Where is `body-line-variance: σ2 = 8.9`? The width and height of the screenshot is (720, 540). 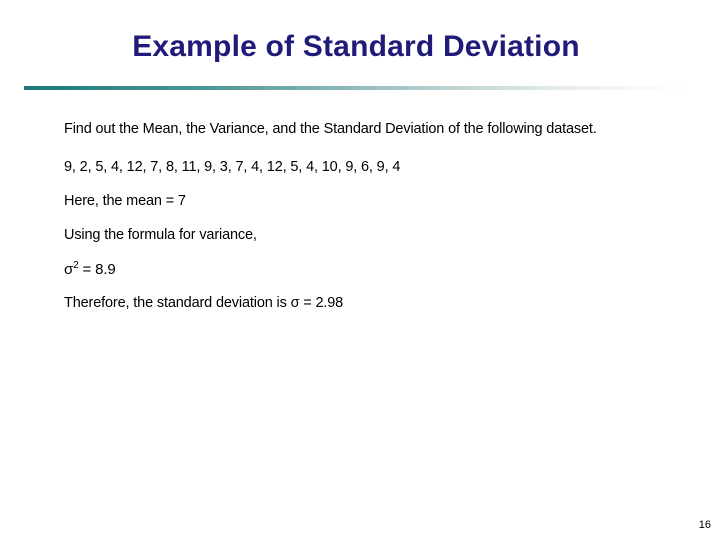 body-line-variance: σ2 = 8.9 is located at coordinates (369, 269).